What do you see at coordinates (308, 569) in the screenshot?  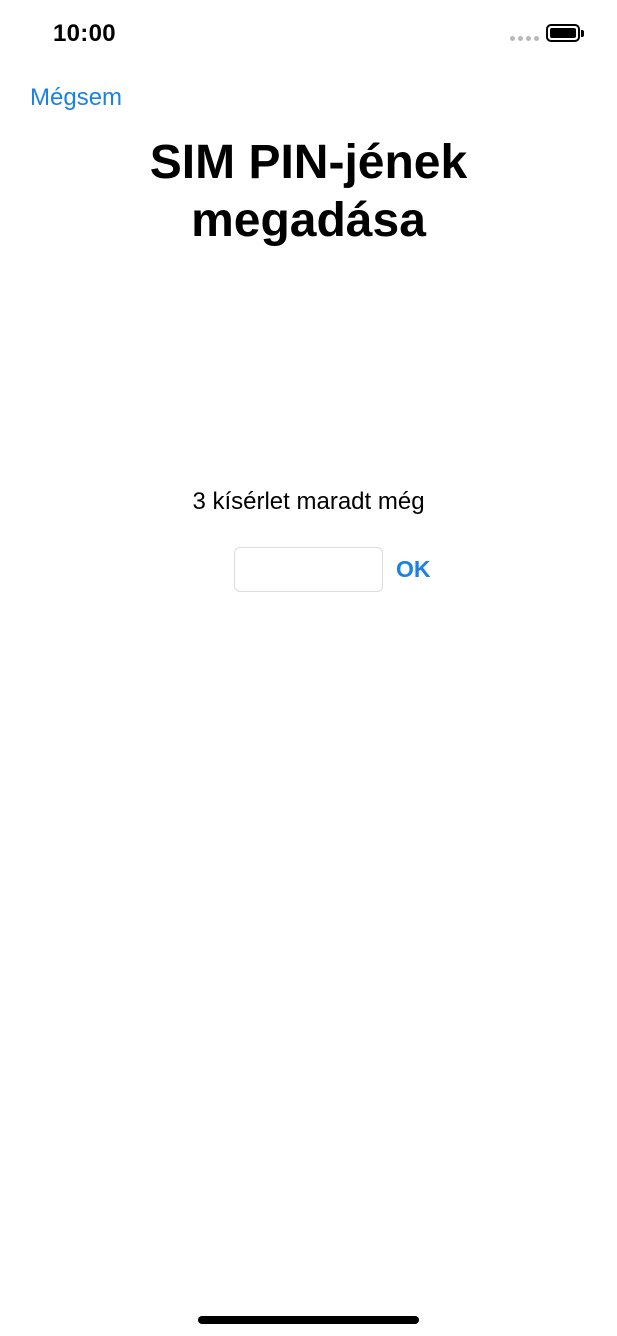 I see `pin-input` at bounding box center [308, 569].